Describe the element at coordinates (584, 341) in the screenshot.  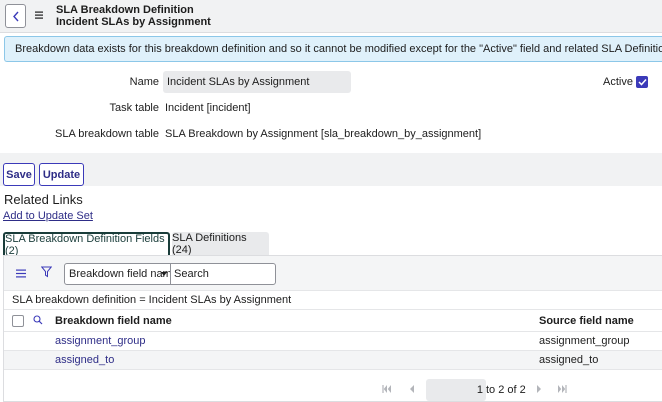
I see `source-field-cell: assignment_group` at that location.